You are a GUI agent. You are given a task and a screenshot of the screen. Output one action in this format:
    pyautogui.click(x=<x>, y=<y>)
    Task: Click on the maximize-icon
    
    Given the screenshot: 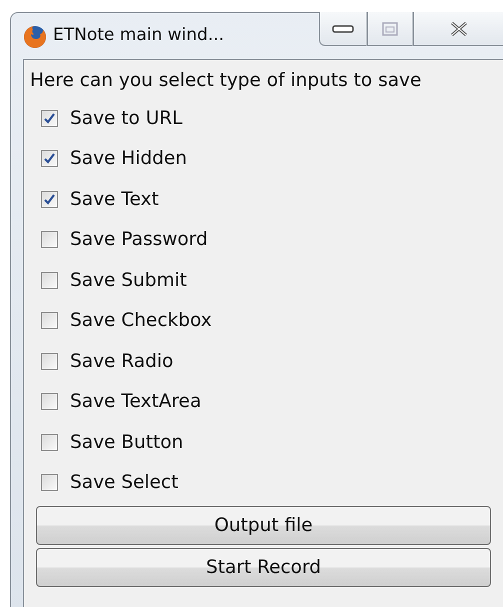 What is the action you would take?
    pyautogui.click(x=390, y=29)
    